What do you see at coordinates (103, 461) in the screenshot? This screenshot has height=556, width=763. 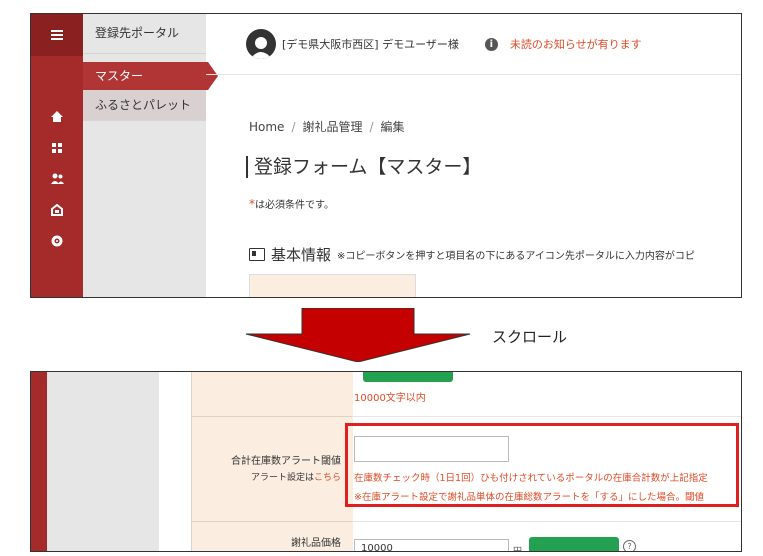 I see `portal-sidebar-strip` at bounding box center [103, 461].